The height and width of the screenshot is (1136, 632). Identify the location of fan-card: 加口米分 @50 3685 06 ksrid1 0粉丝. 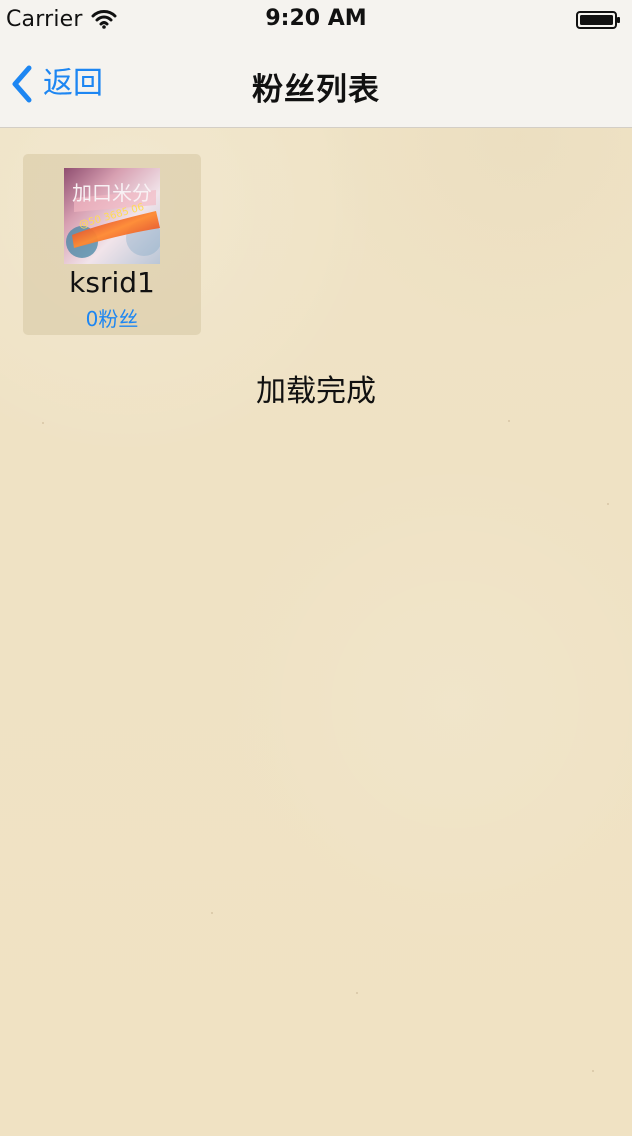
(112, 244).